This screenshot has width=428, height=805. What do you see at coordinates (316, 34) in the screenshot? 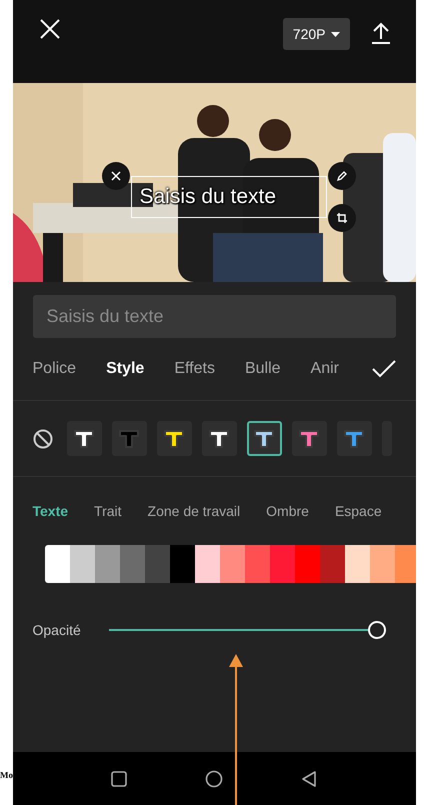
I see `resolution-dropdown: 720P` at bounding box center [316, 34].